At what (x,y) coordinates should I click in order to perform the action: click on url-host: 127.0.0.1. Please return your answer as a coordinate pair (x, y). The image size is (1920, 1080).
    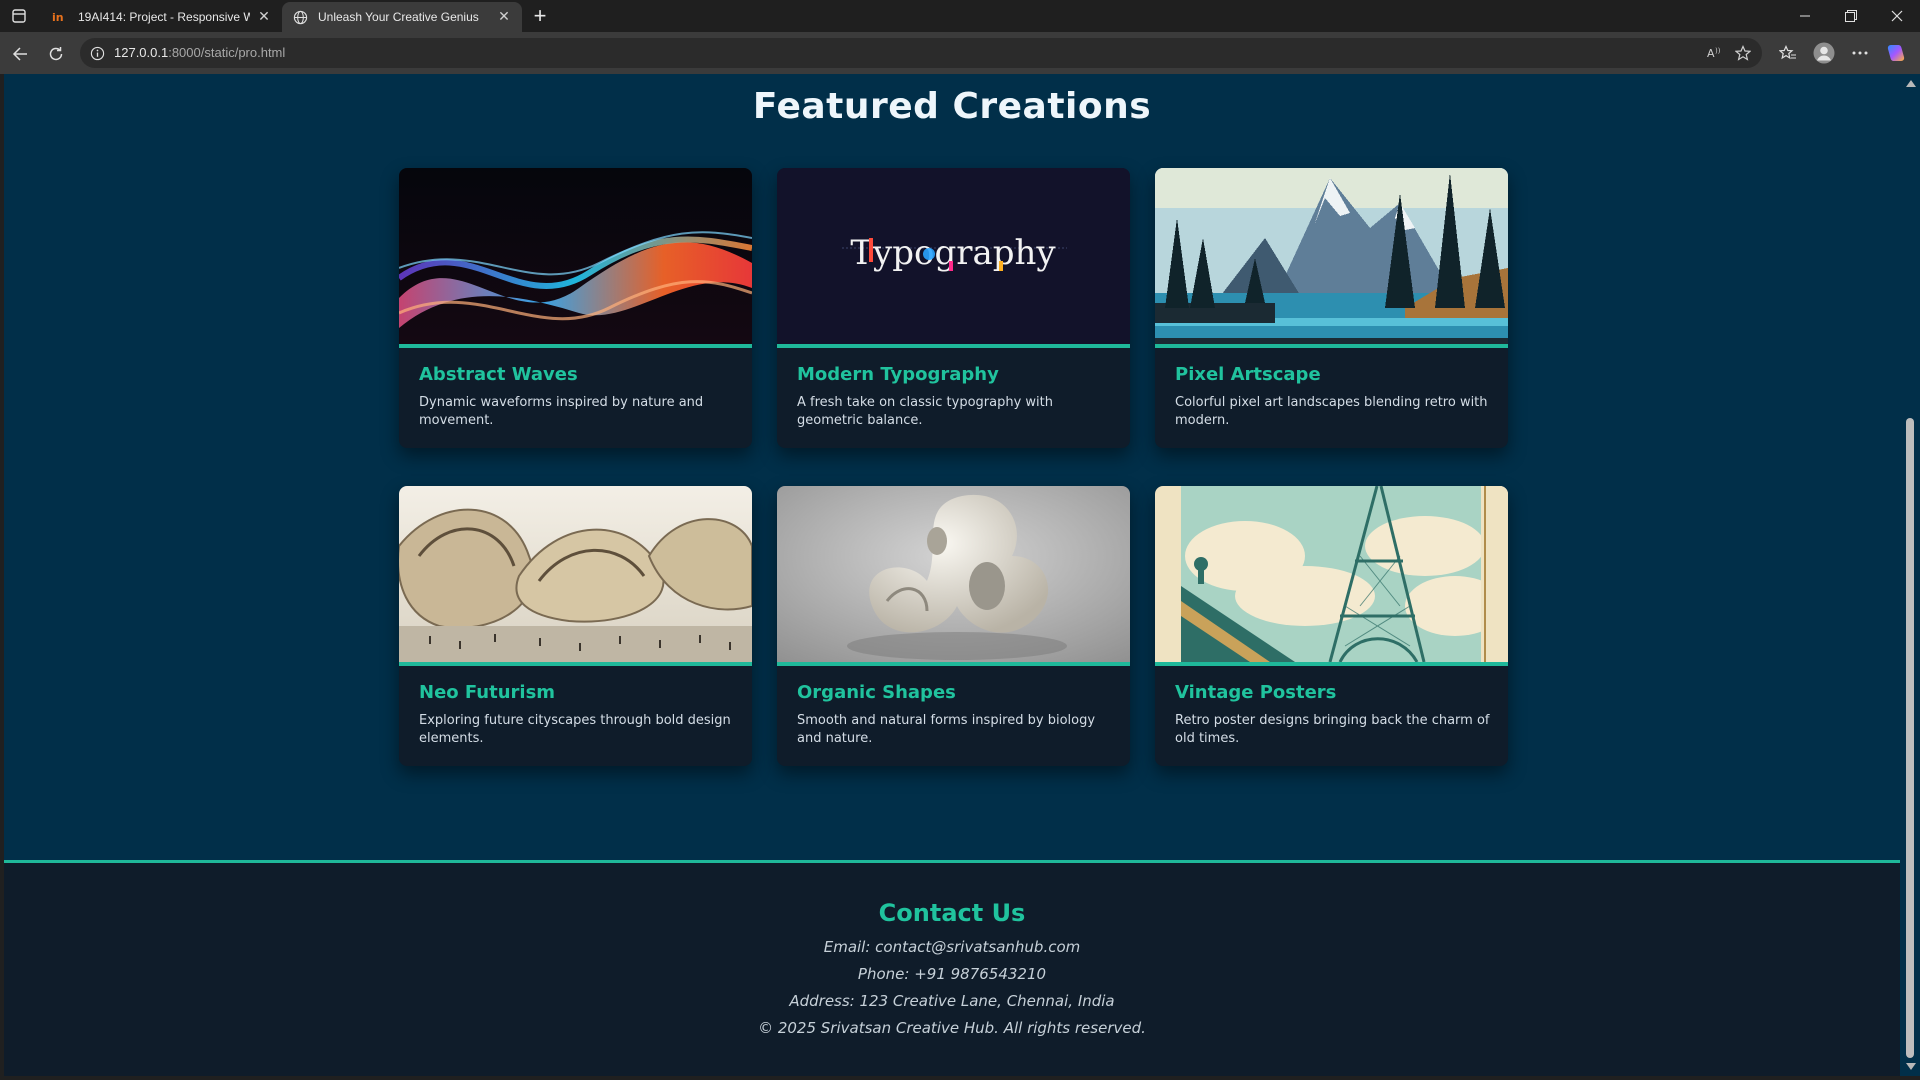
    Looking at the image, I should click on (141, 52).